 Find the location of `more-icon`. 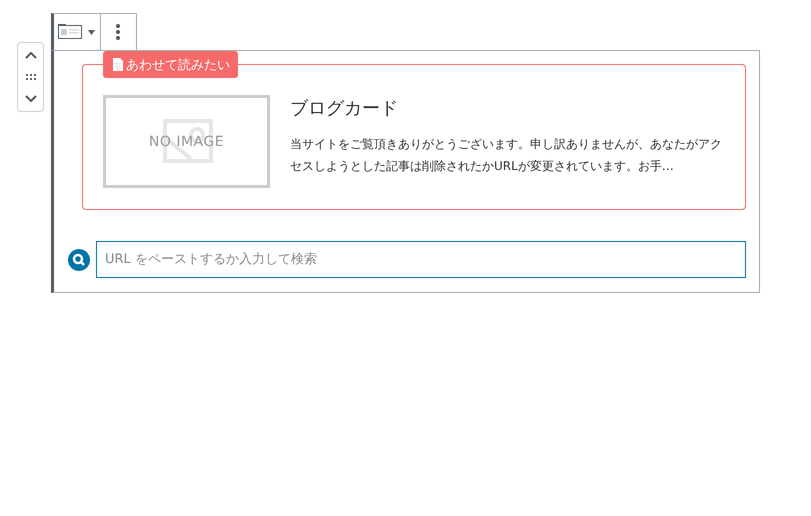

more-icon is located at coordinates (118, 32).